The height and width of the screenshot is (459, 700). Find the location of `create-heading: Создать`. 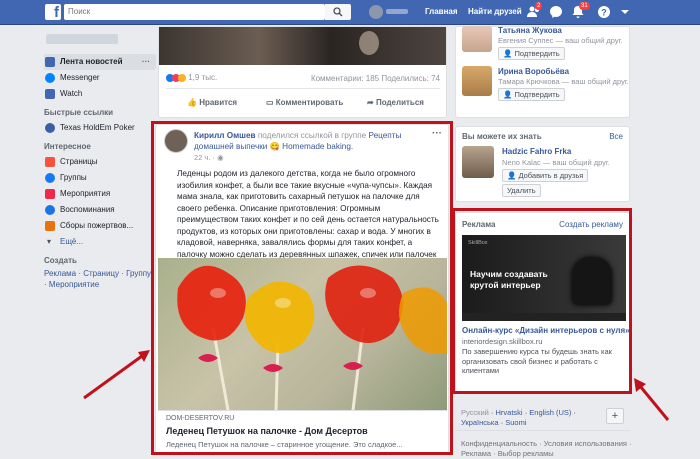

create-heading: Создать is located at coordinates (60, 260).